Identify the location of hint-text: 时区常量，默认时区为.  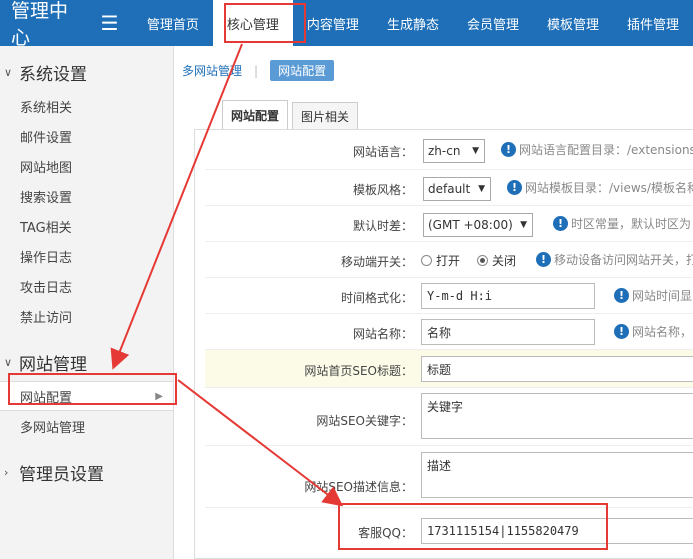
(631, 224).